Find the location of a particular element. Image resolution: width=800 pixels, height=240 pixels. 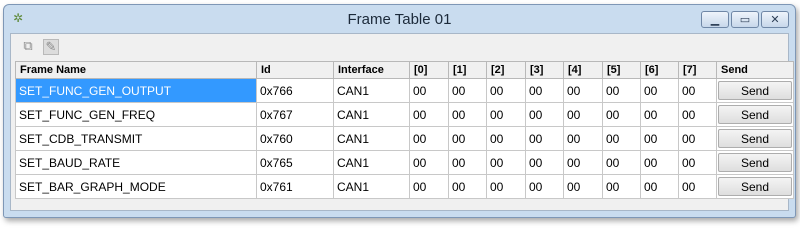

column-header: [1] is located at coordinates (467, 70).